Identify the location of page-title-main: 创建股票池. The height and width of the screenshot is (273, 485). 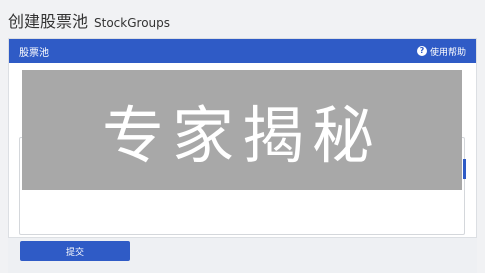
(48, 21).